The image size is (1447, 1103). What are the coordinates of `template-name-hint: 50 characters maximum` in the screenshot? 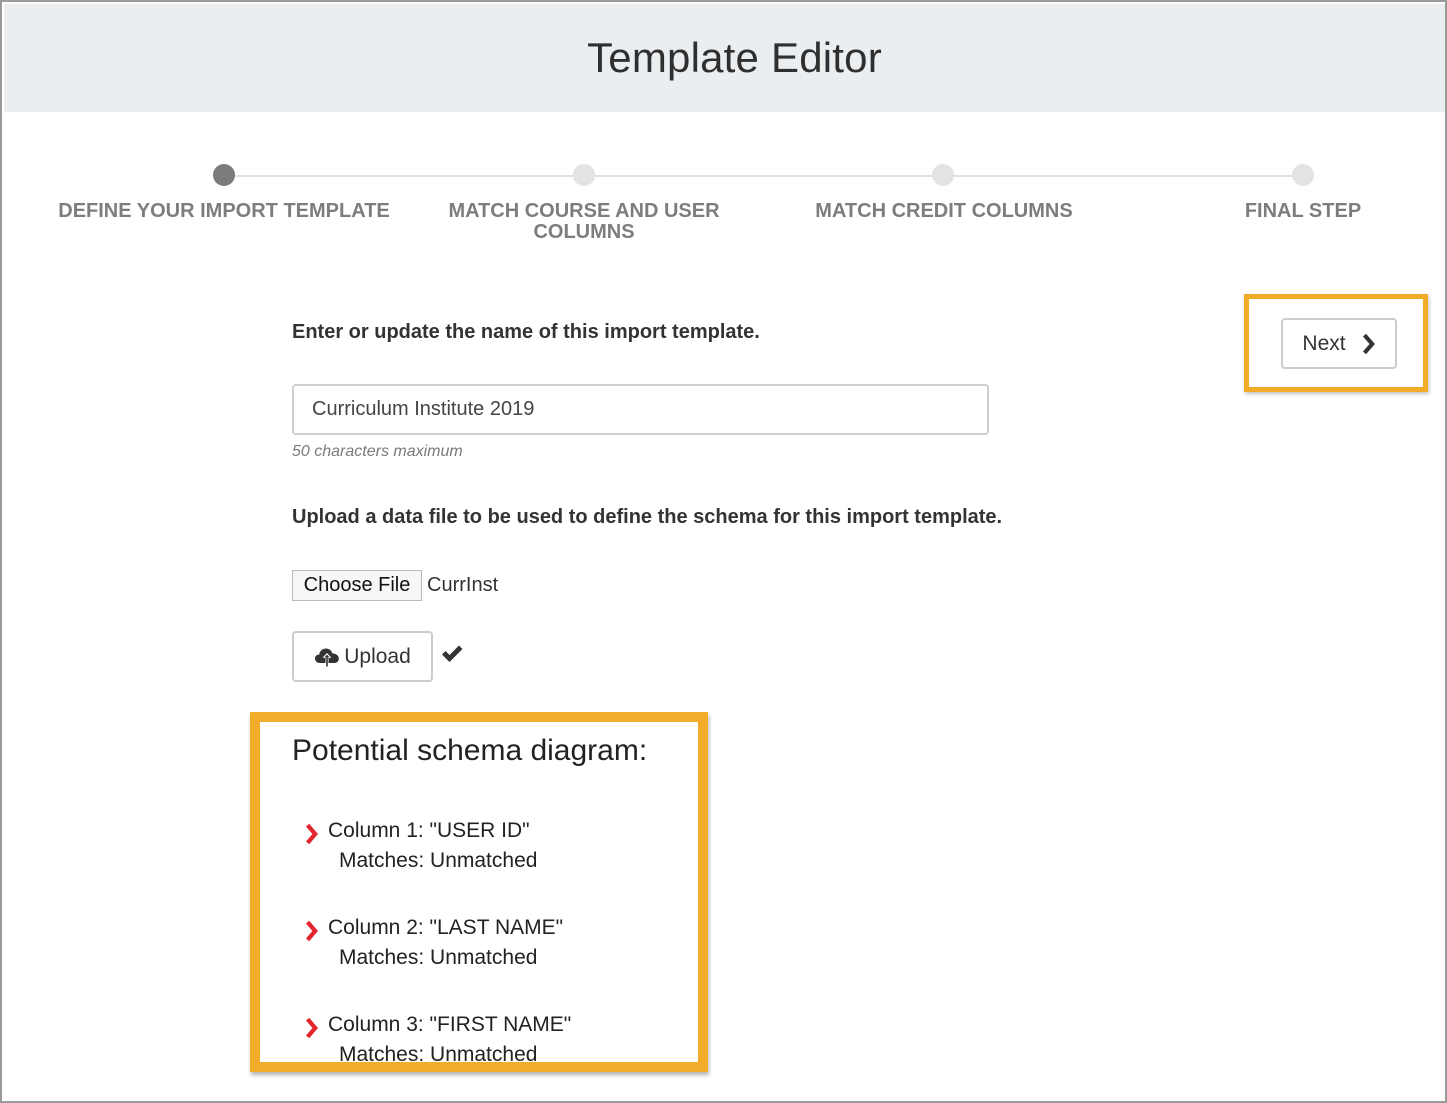 It's located at (377, 451).